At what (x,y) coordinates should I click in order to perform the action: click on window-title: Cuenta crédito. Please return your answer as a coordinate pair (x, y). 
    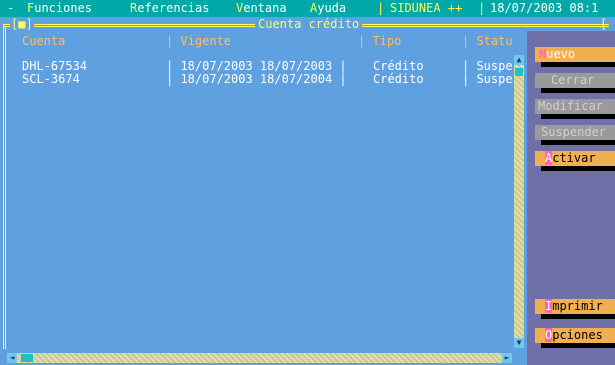
    Looking at the image, I should click on (309, 24).